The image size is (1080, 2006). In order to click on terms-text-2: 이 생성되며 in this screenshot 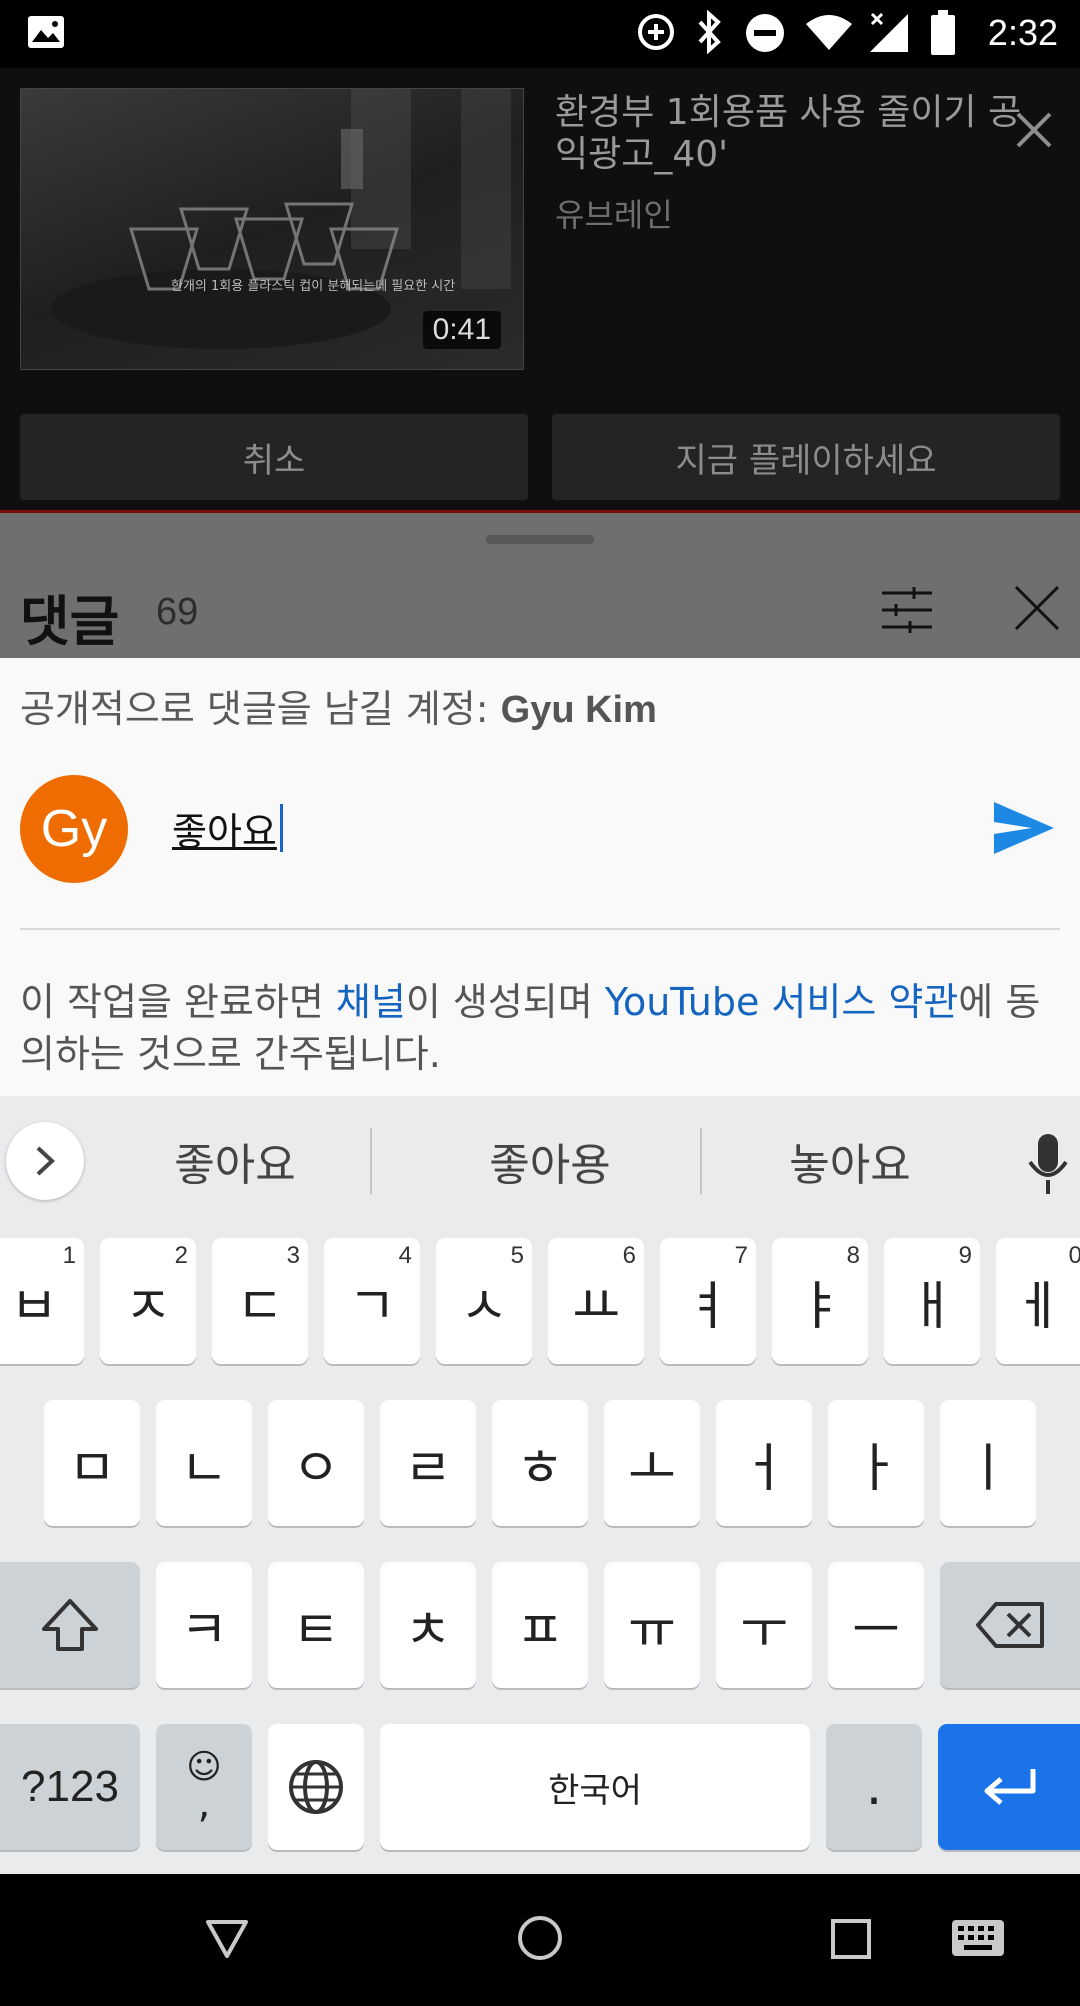, I will do `click(505, 1002)`.